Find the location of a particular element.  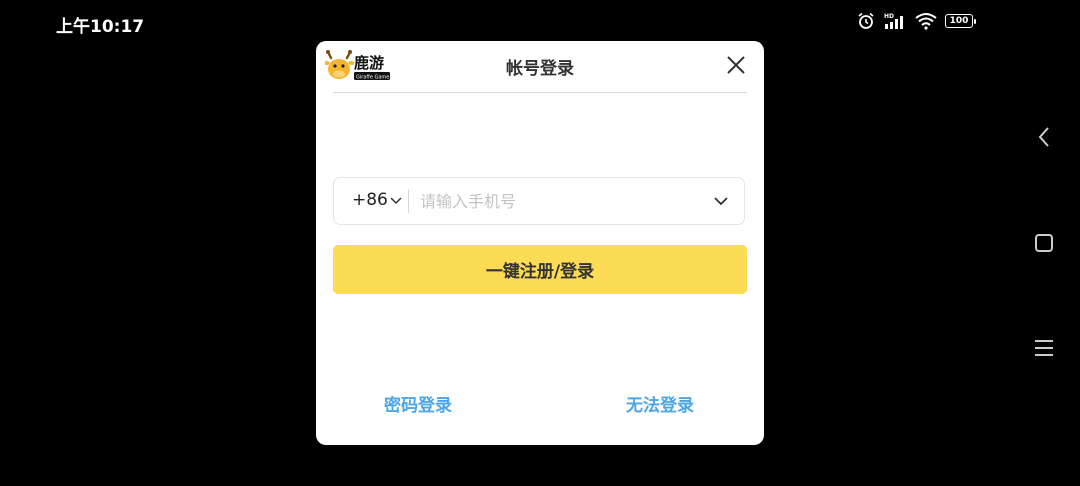

password-login-link: 密码登录 is located at coordinates (418, 403).